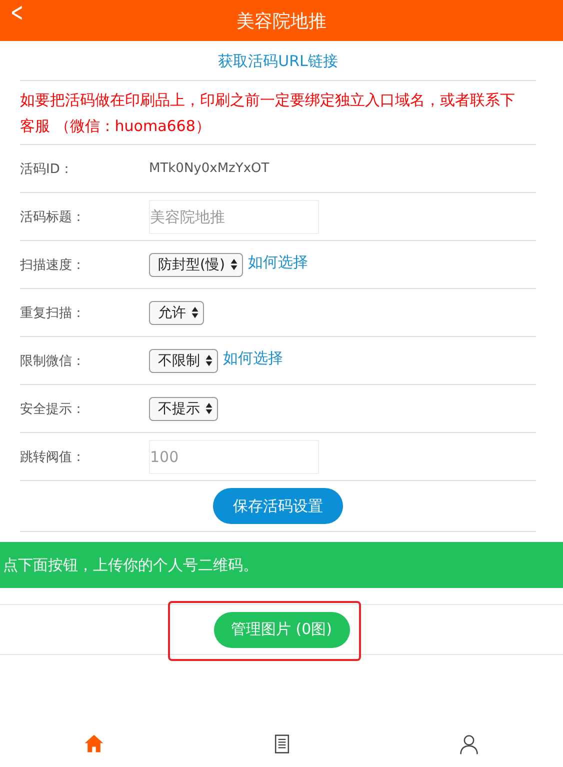 This screenshot has height=767, width=563. What do you see at coordinates (196, 264) in the screenshot?
I see `select-field: 防封型(慢)` at bounding box center [196, 264].